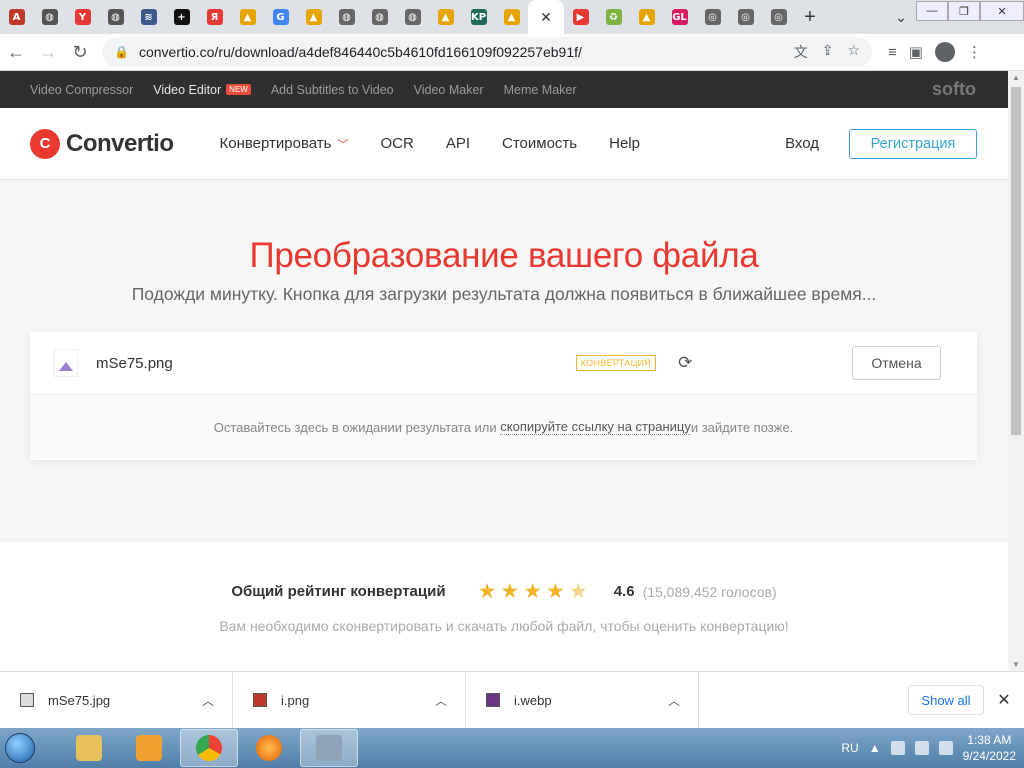  Describe the element at coordinates (1016, 371) in the screenshot. I see `page-scrollbar: ▲ ▼` at that location.